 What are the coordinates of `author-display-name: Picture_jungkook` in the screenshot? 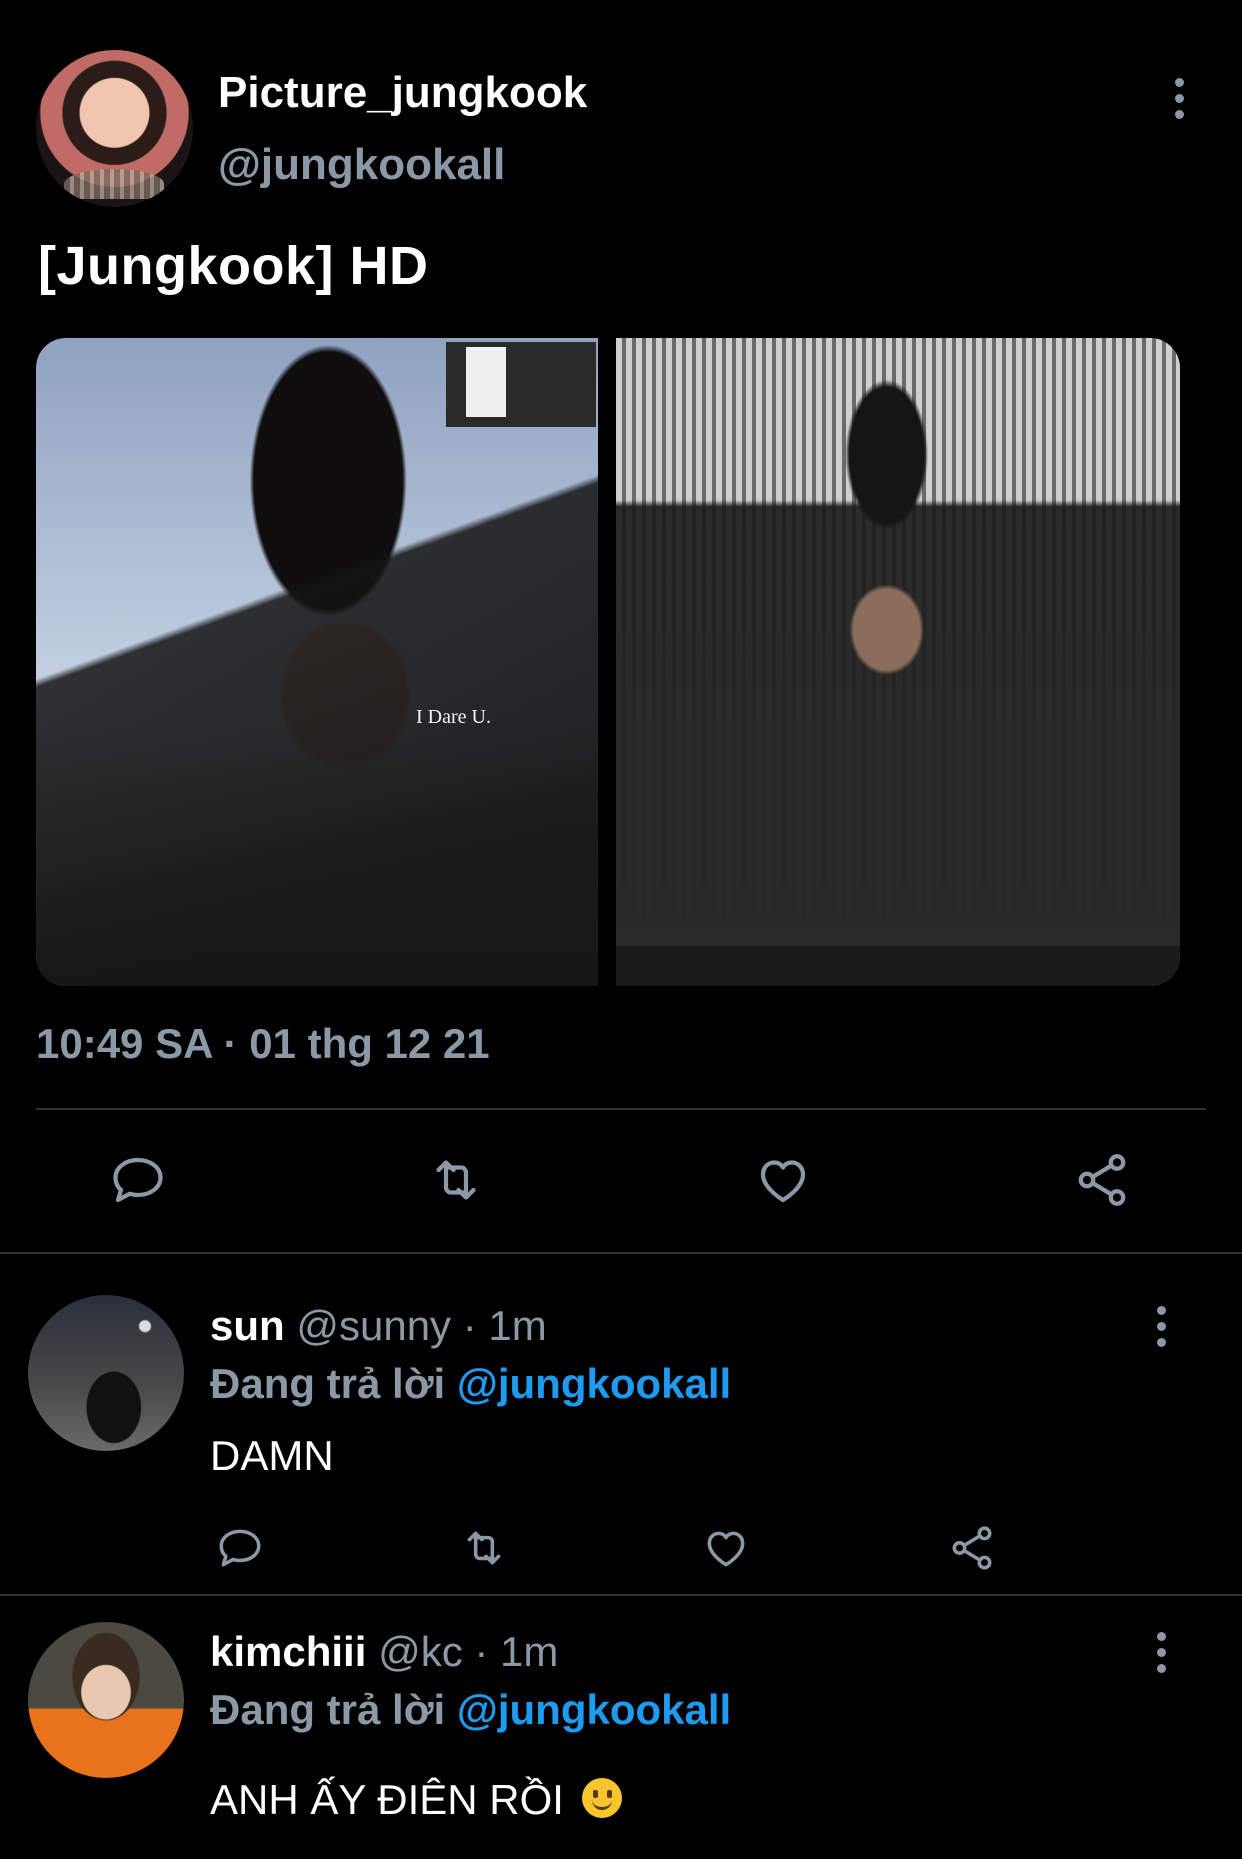 It's located at (402, 93).